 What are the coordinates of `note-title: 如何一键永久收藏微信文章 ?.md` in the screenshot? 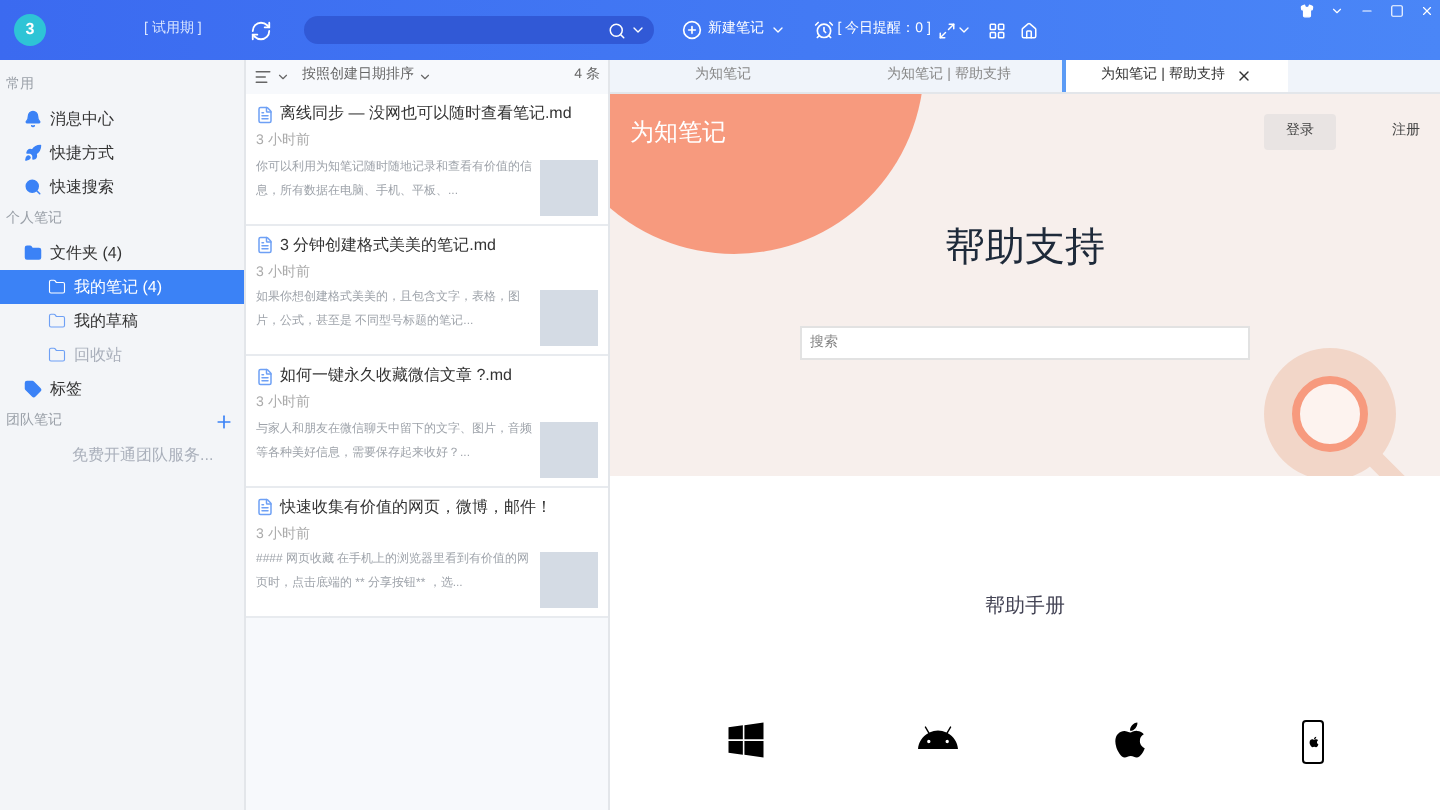 It's located at (396, 376).